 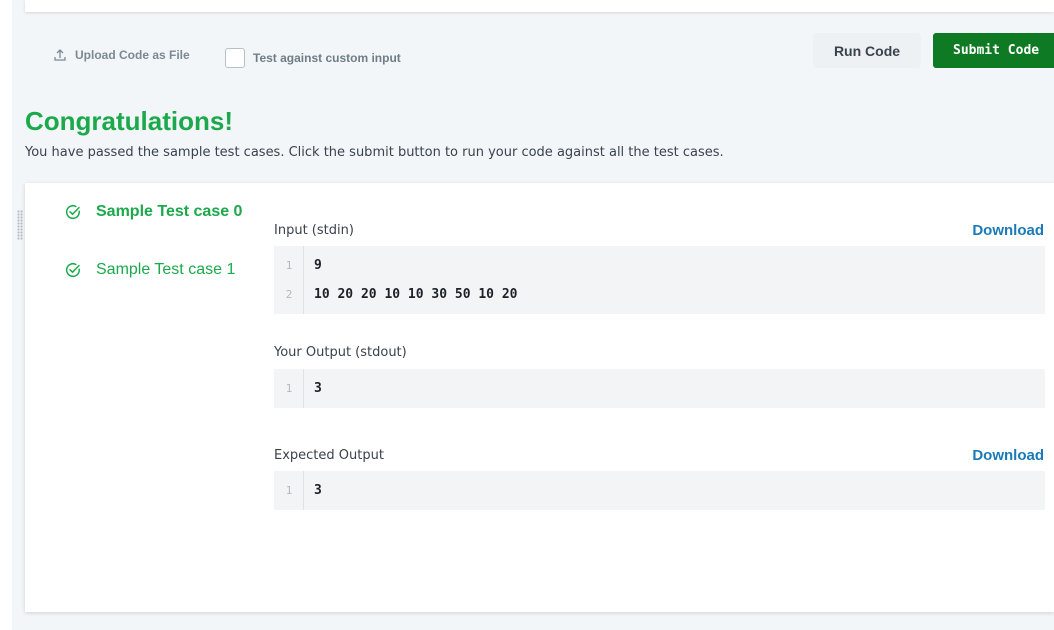 What do you see at coordinates (314, 230) in the screenshot?
I see `input-section-label: Input (stdin)` at bounding box center [314, 230].